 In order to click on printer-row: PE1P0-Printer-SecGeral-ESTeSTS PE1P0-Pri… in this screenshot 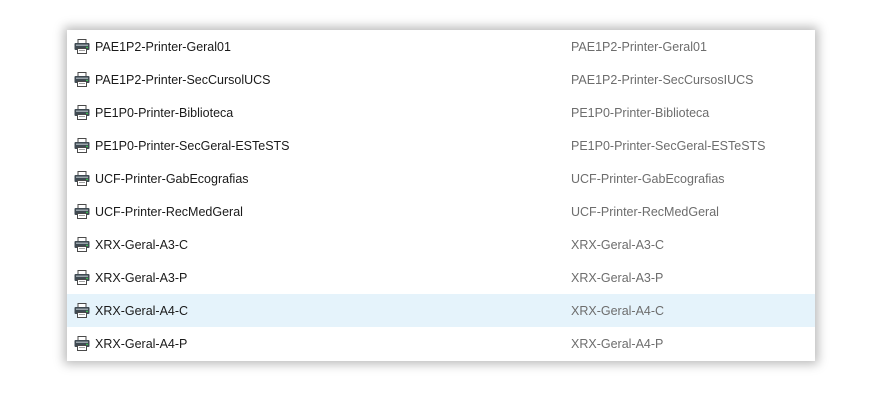, I will do `click(441, 145)`.